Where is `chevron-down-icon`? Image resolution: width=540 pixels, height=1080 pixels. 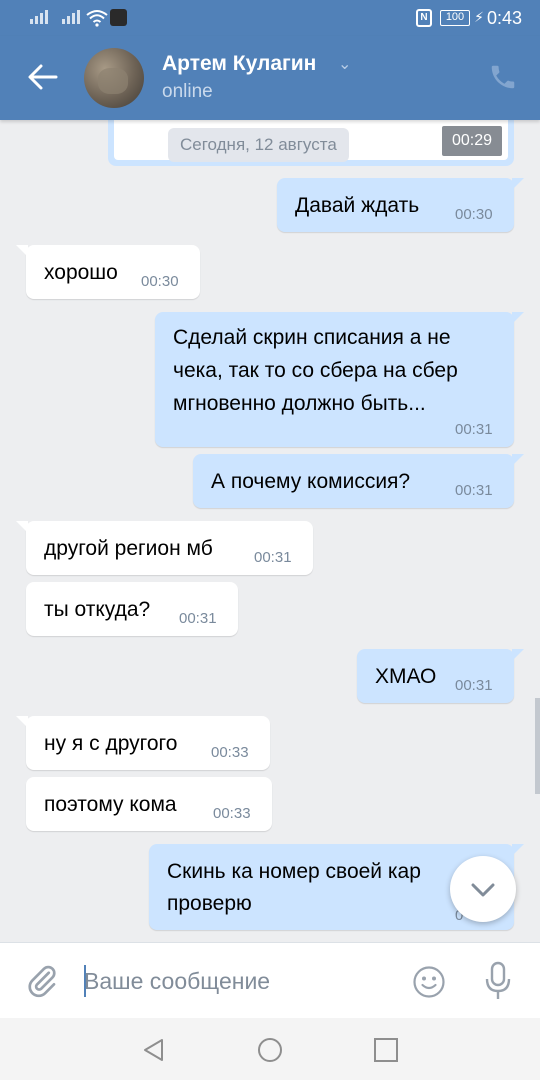
chevron-down-icon is located at coordinates (483, 890).